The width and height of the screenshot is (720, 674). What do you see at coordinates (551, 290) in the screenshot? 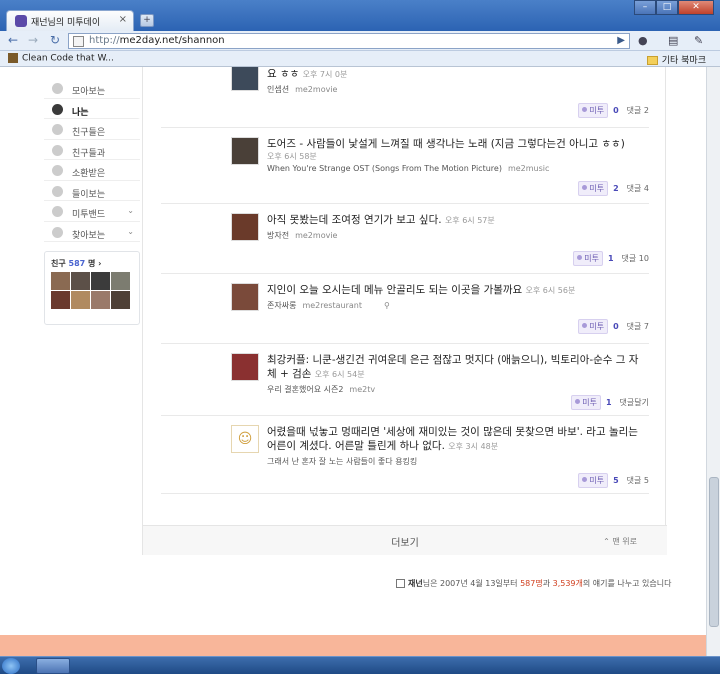
I see `post-time: 오후 6시 56분` at bounding box center [551, 290].